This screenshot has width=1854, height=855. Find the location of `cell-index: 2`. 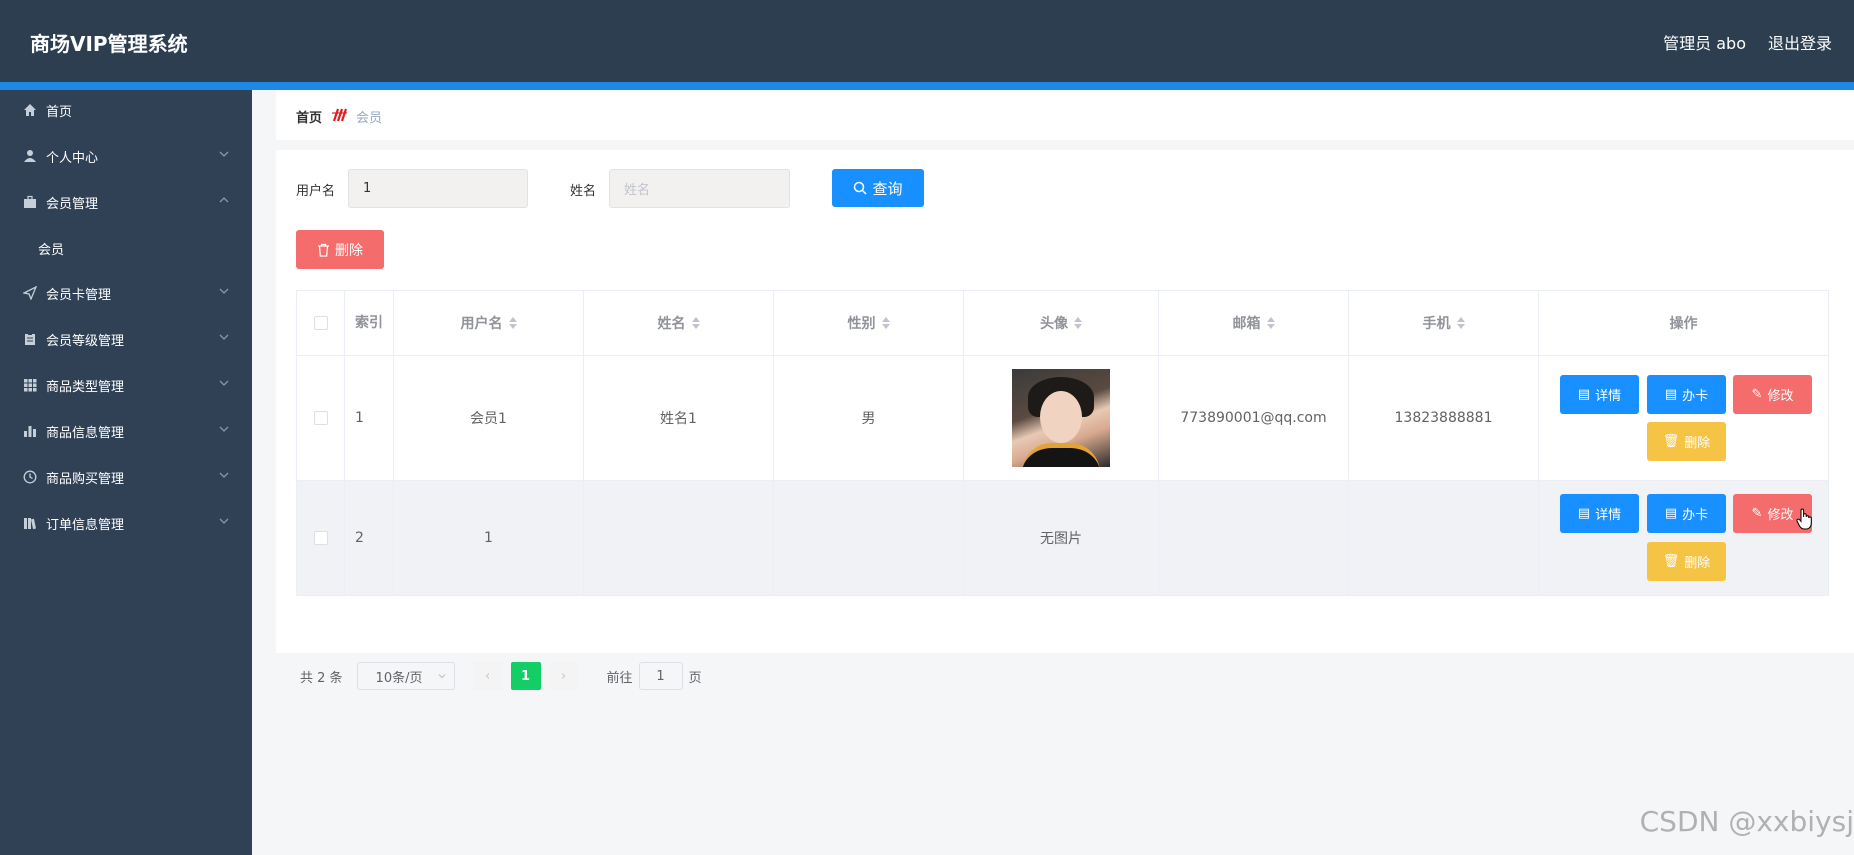

cell-index: 2 is located at coordinates (369, 538).